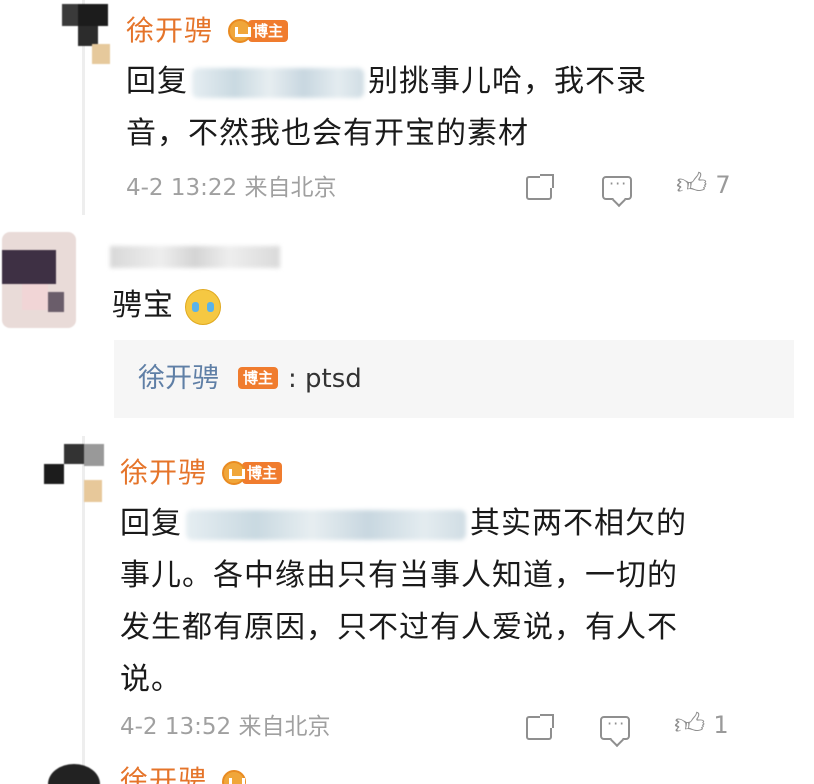  I want to click on crying-emoji, so click(202, 306).